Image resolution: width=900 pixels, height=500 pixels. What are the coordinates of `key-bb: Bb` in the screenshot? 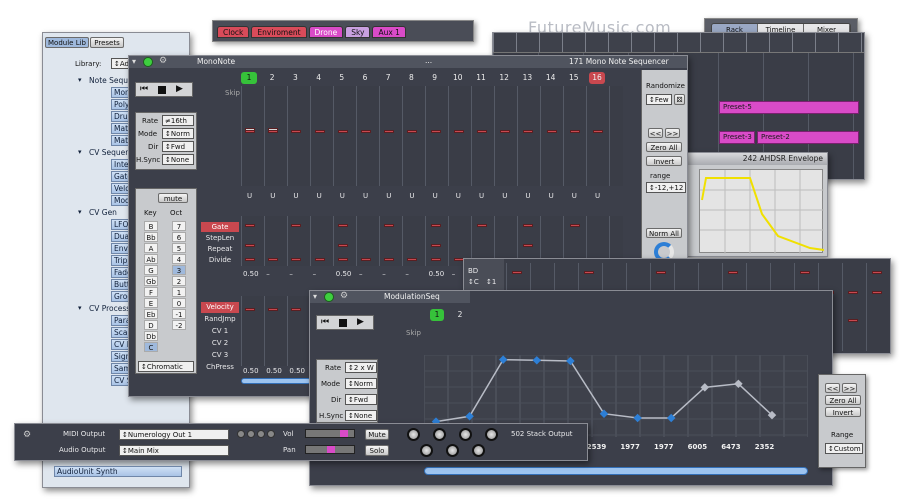 It's located at (151, 237).